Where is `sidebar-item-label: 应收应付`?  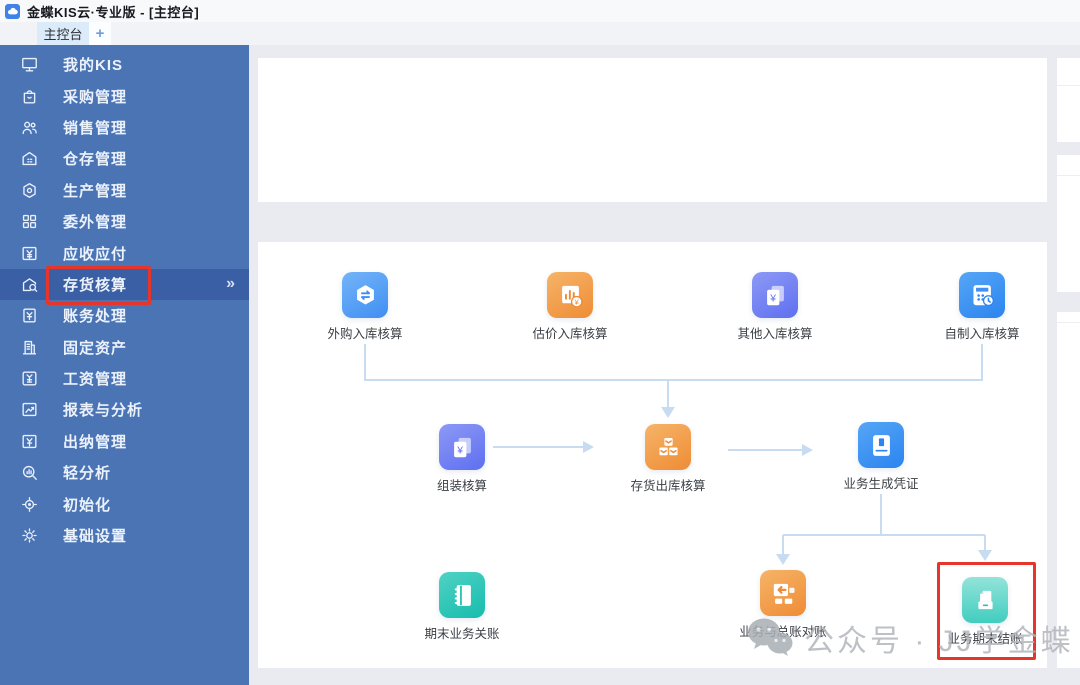
sidebar-item-label: 应收应付 is located at coordinates (95, 254).